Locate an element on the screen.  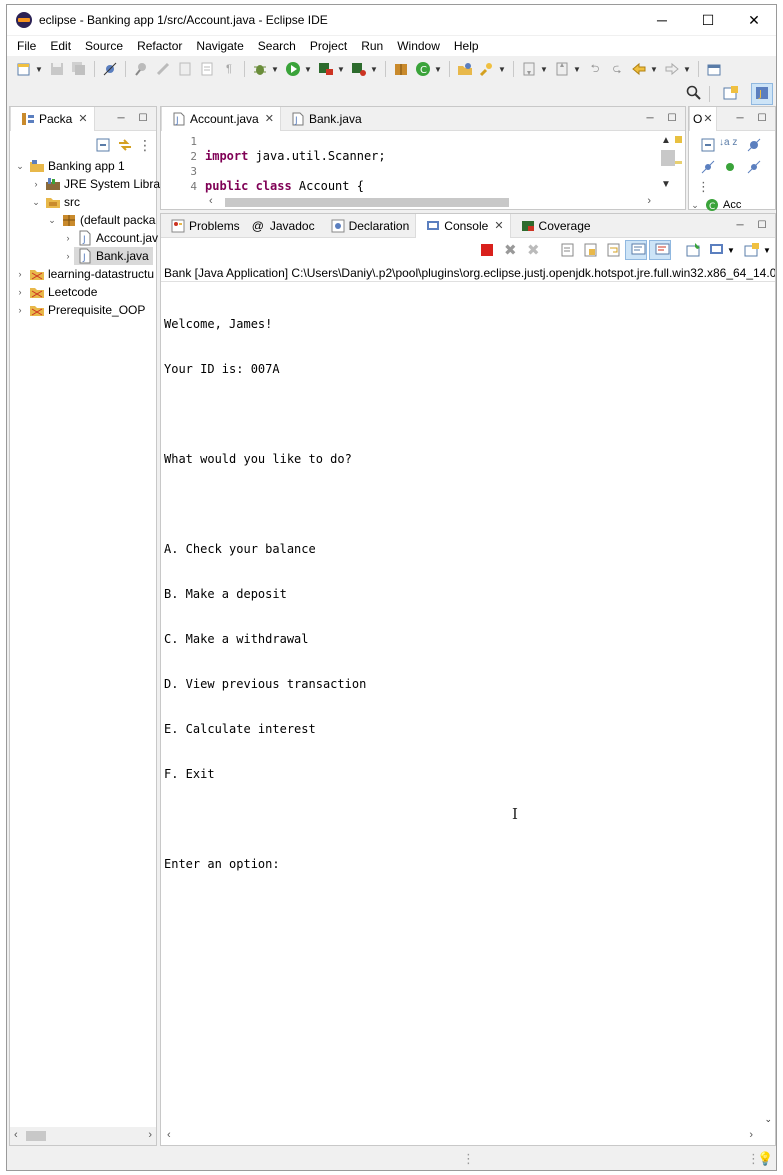
next-edit-location-icon: ⮎ is located at coordinates (617, 69).